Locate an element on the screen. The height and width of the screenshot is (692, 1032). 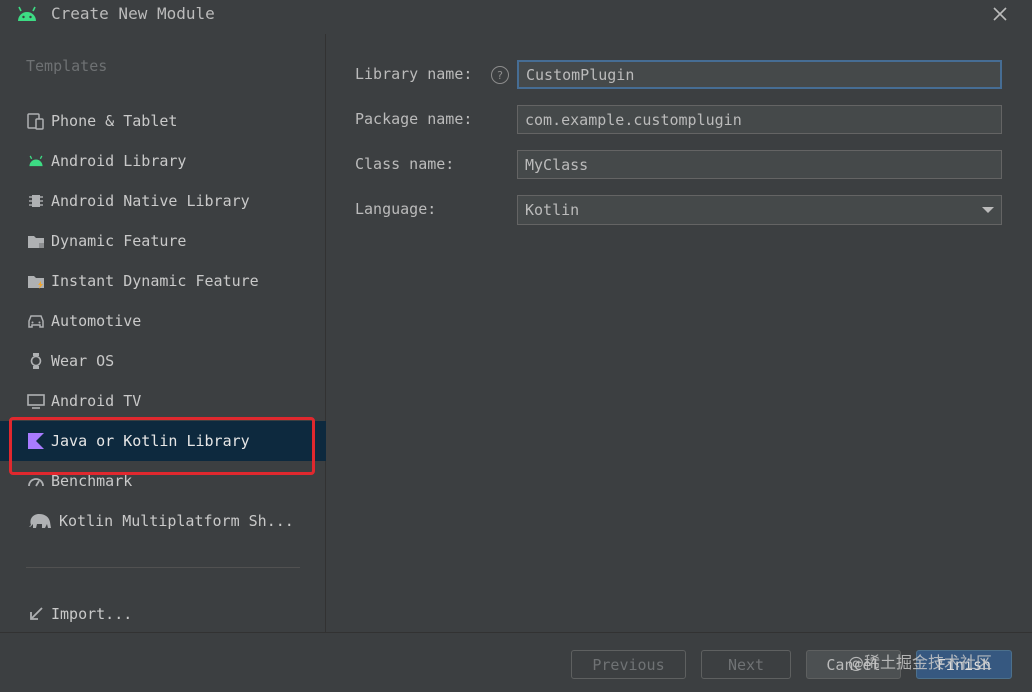
finish-button: Finish is located at coordinates (964, 664).